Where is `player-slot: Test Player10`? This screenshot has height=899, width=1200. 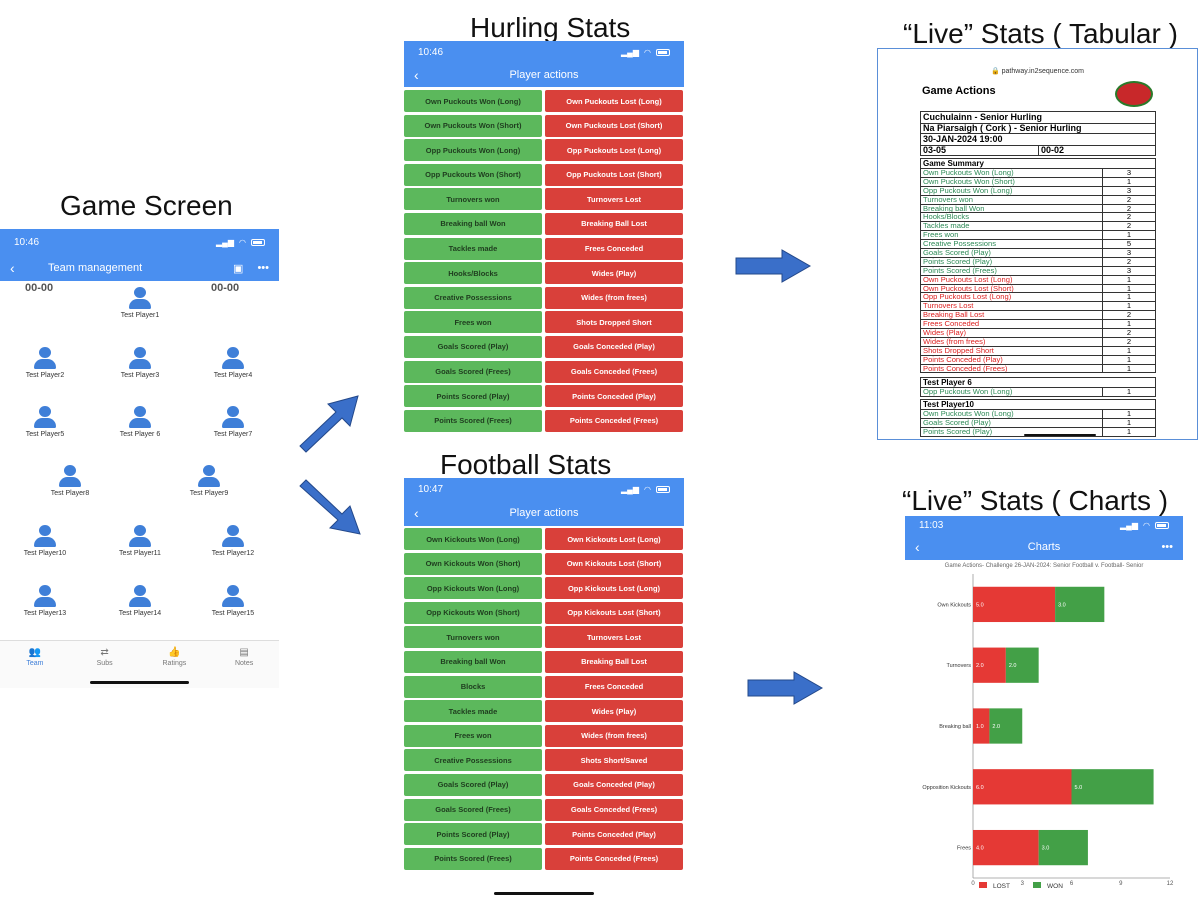 player-slot: Test Player10 is located at coordinates (45, 541).